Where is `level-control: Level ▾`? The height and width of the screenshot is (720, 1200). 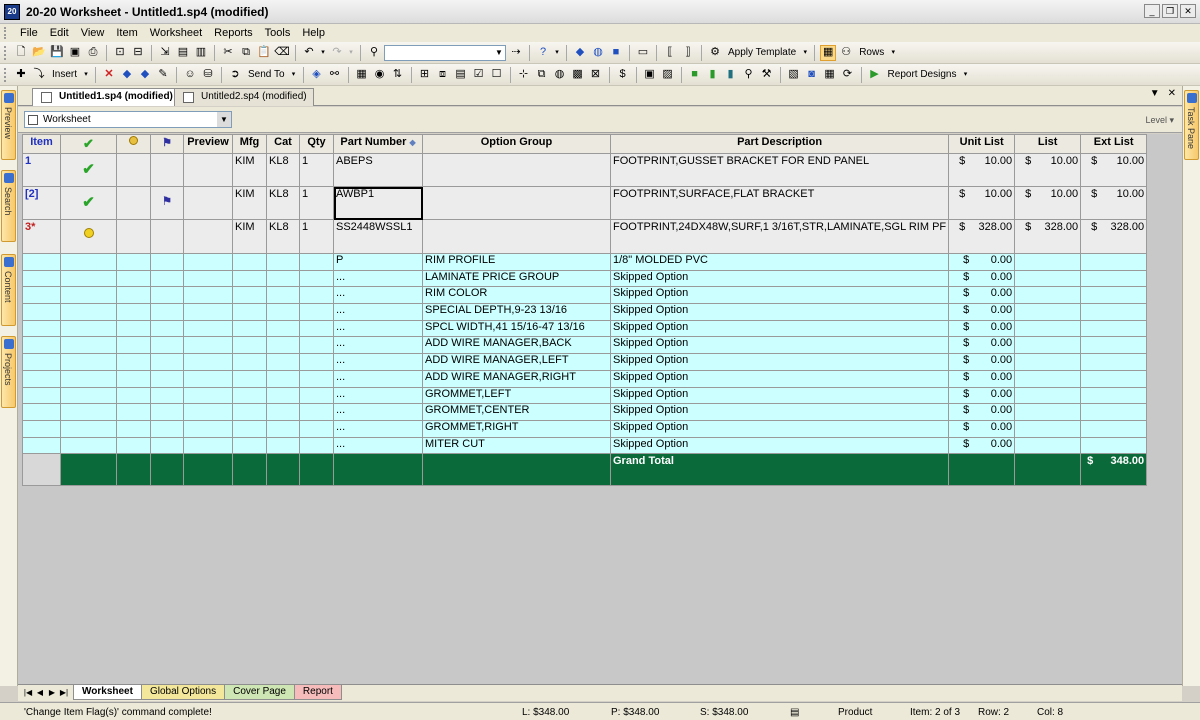
level-control: Level ▾ is located at coordinates (1159, 120).